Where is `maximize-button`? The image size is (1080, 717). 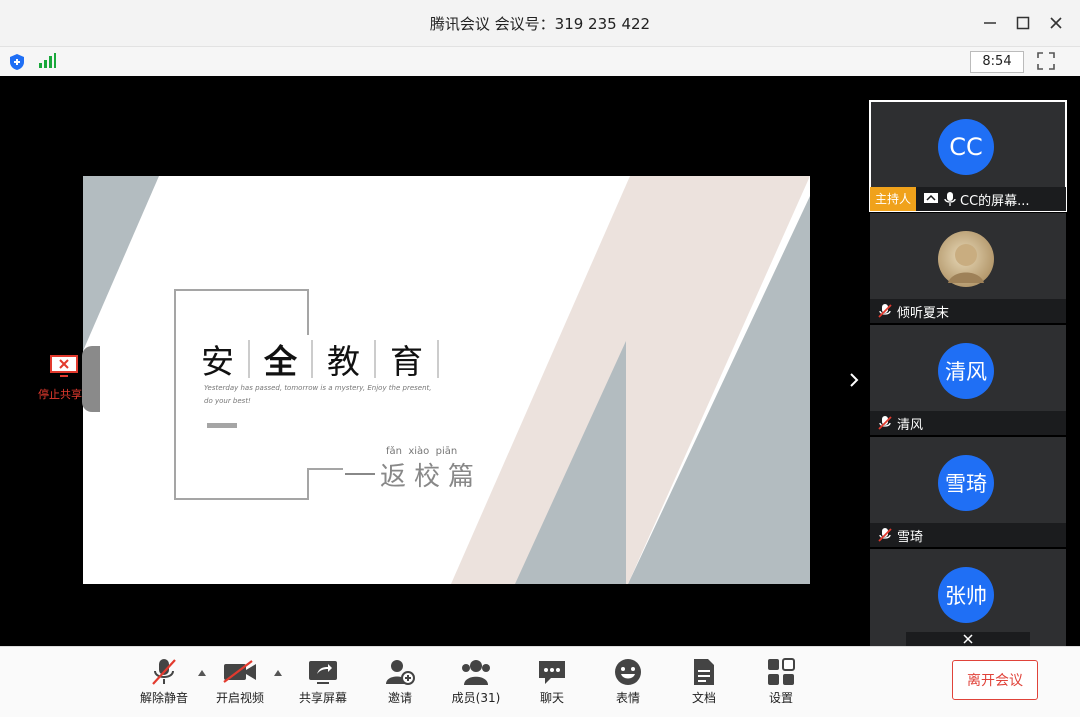 maximize-button is located at coordinates (1023, 23).